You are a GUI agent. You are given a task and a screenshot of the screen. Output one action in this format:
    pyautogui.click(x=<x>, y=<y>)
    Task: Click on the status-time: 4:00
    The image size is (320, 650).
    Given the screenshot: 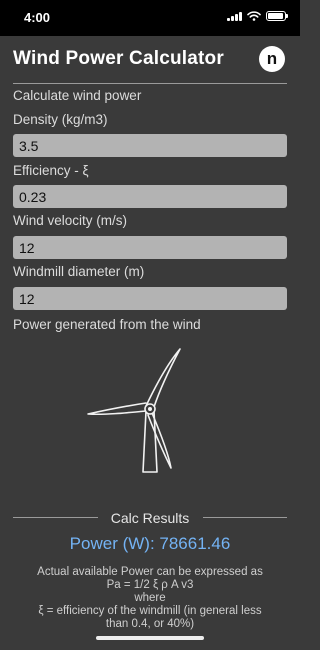 What is the action you would take?
    pyautogui.click(x=37, y=17)
    